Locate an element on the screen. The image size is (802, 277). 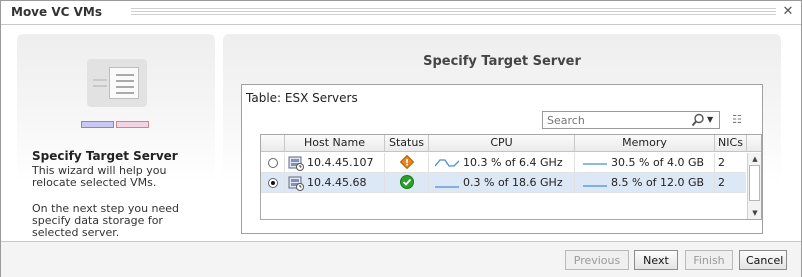
next-button: Next is located at coordinates (656, 260).